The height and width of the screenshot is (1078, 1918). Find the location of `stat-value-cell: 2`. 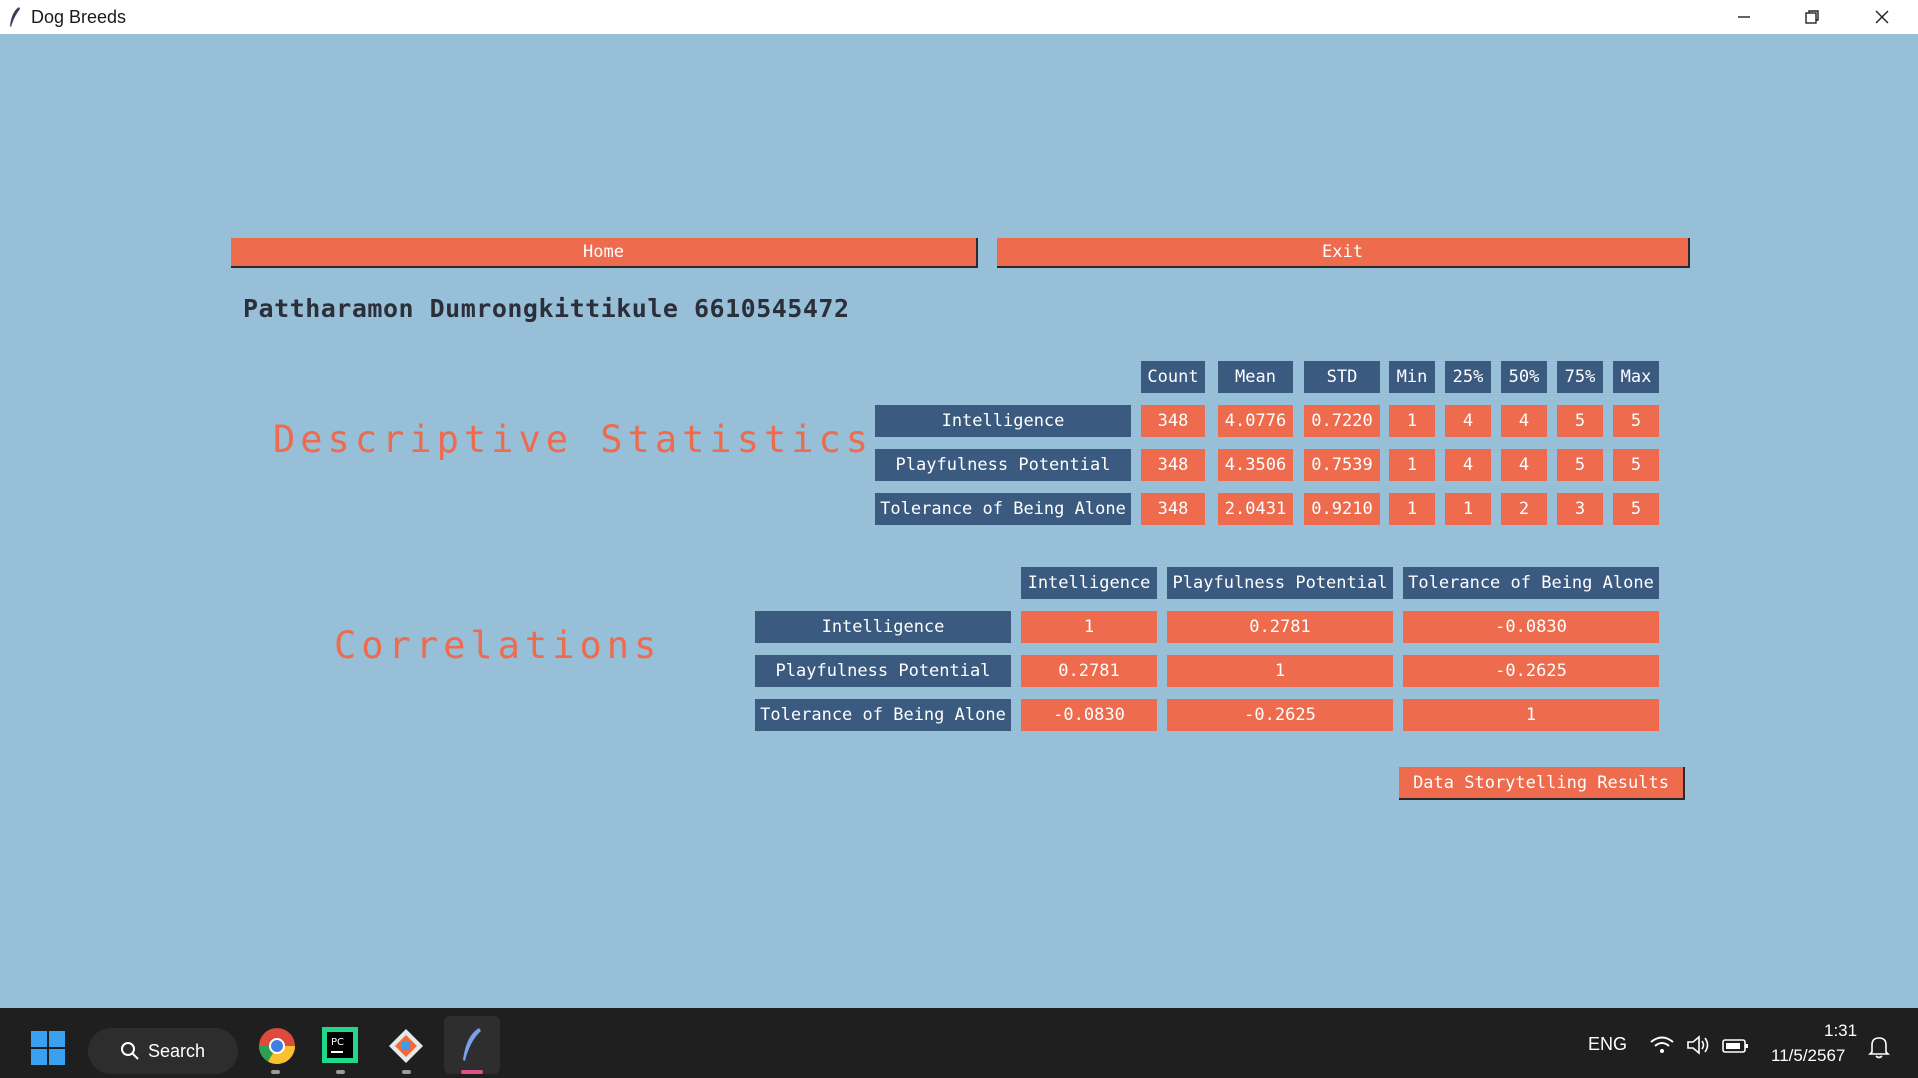

stat-value-cell: 2 is located at coordinates (1524, 509).